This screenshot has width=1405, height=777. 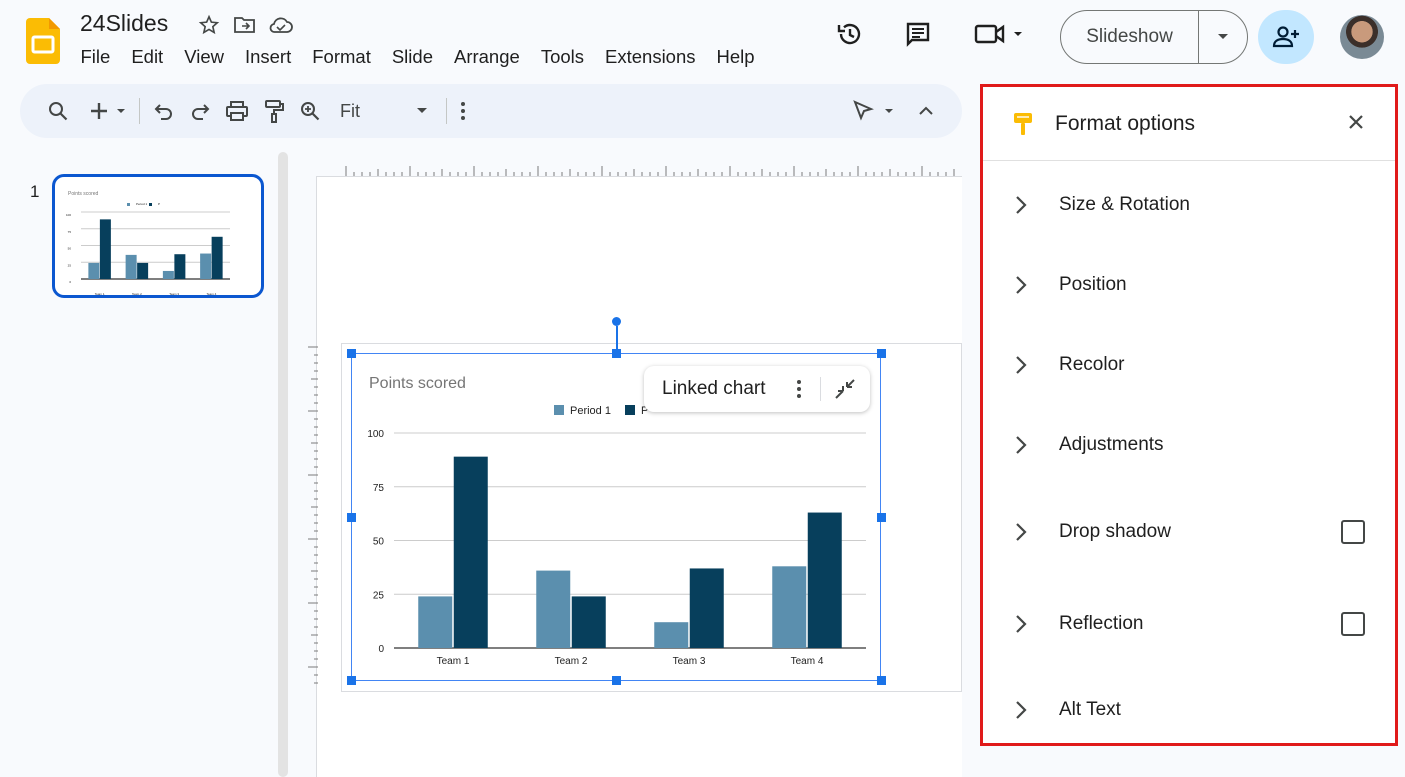 I want to click on toolbar: Fit, so click(x=491, y=111).